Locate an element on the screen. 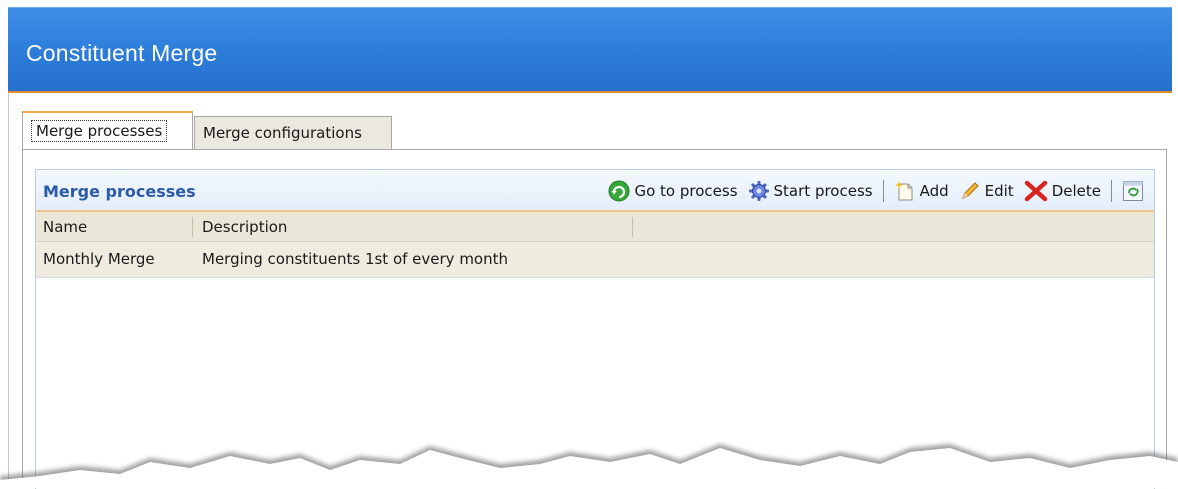  go-to-process-button: Go to process is located at coordinates (673, 191).